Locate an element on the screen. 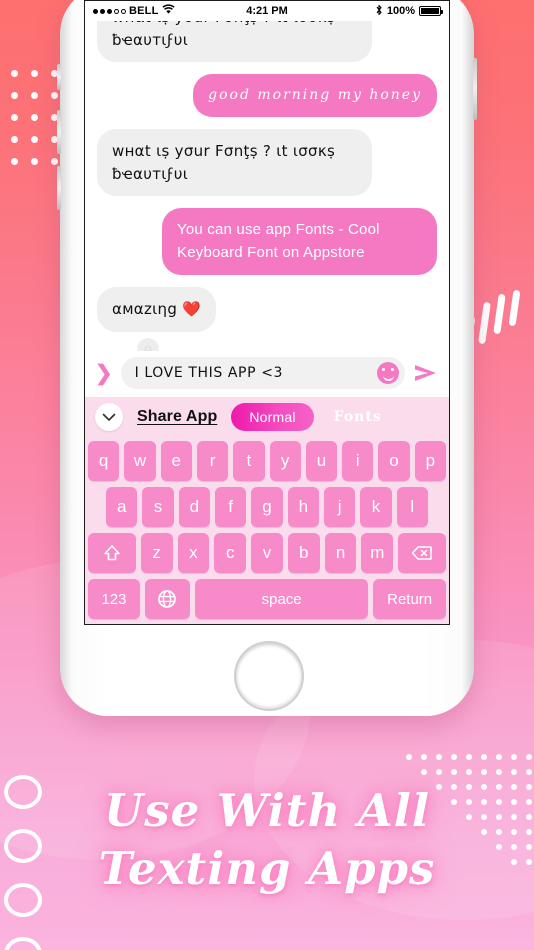 The image size is (534, 950). globe-icon is located at coordinates (167, 599).